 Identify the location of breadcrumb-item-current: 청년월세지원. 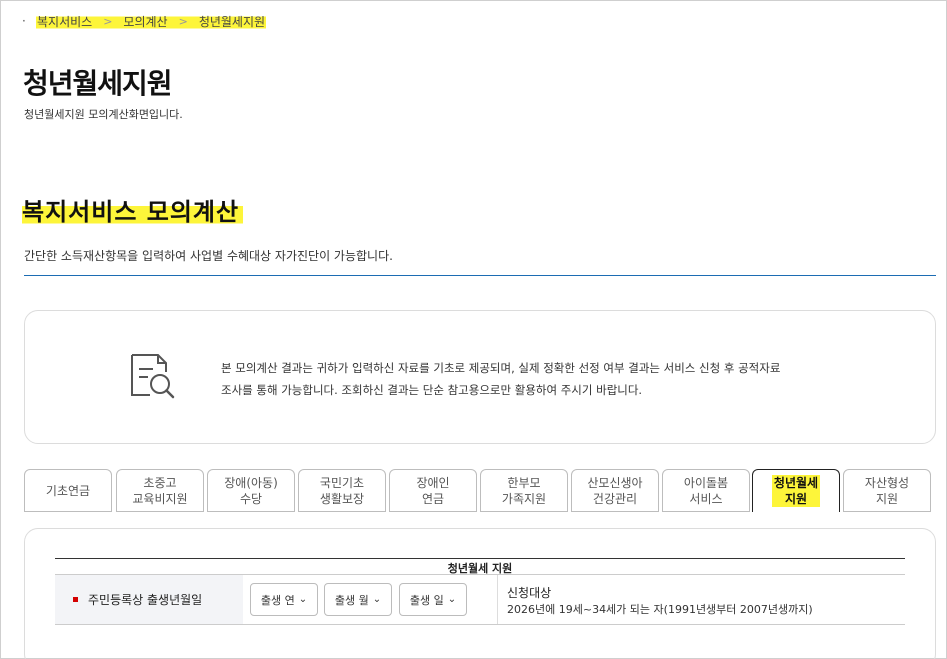
(232, 21).